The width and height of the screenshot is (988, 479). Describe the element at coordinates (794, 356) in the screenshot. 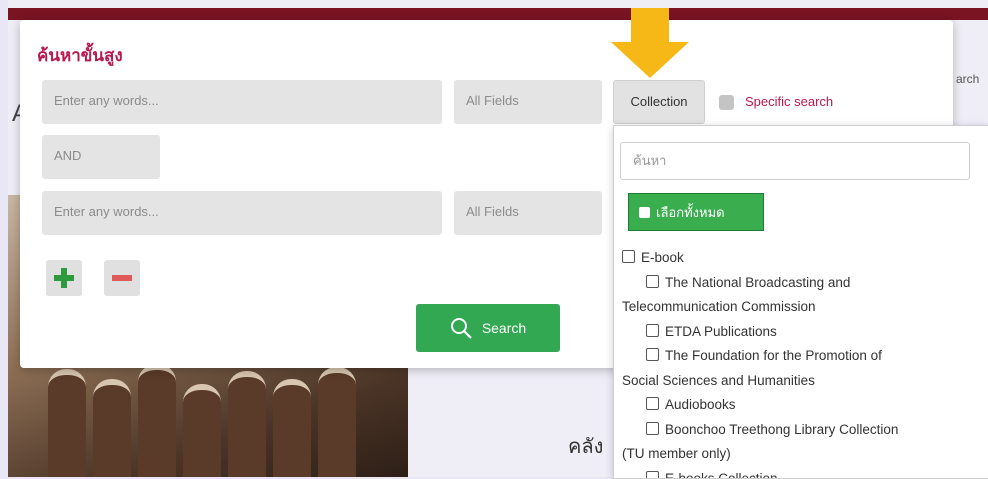

I see `collection-item-foundation: The Foundation for the Promotion of` at that location.